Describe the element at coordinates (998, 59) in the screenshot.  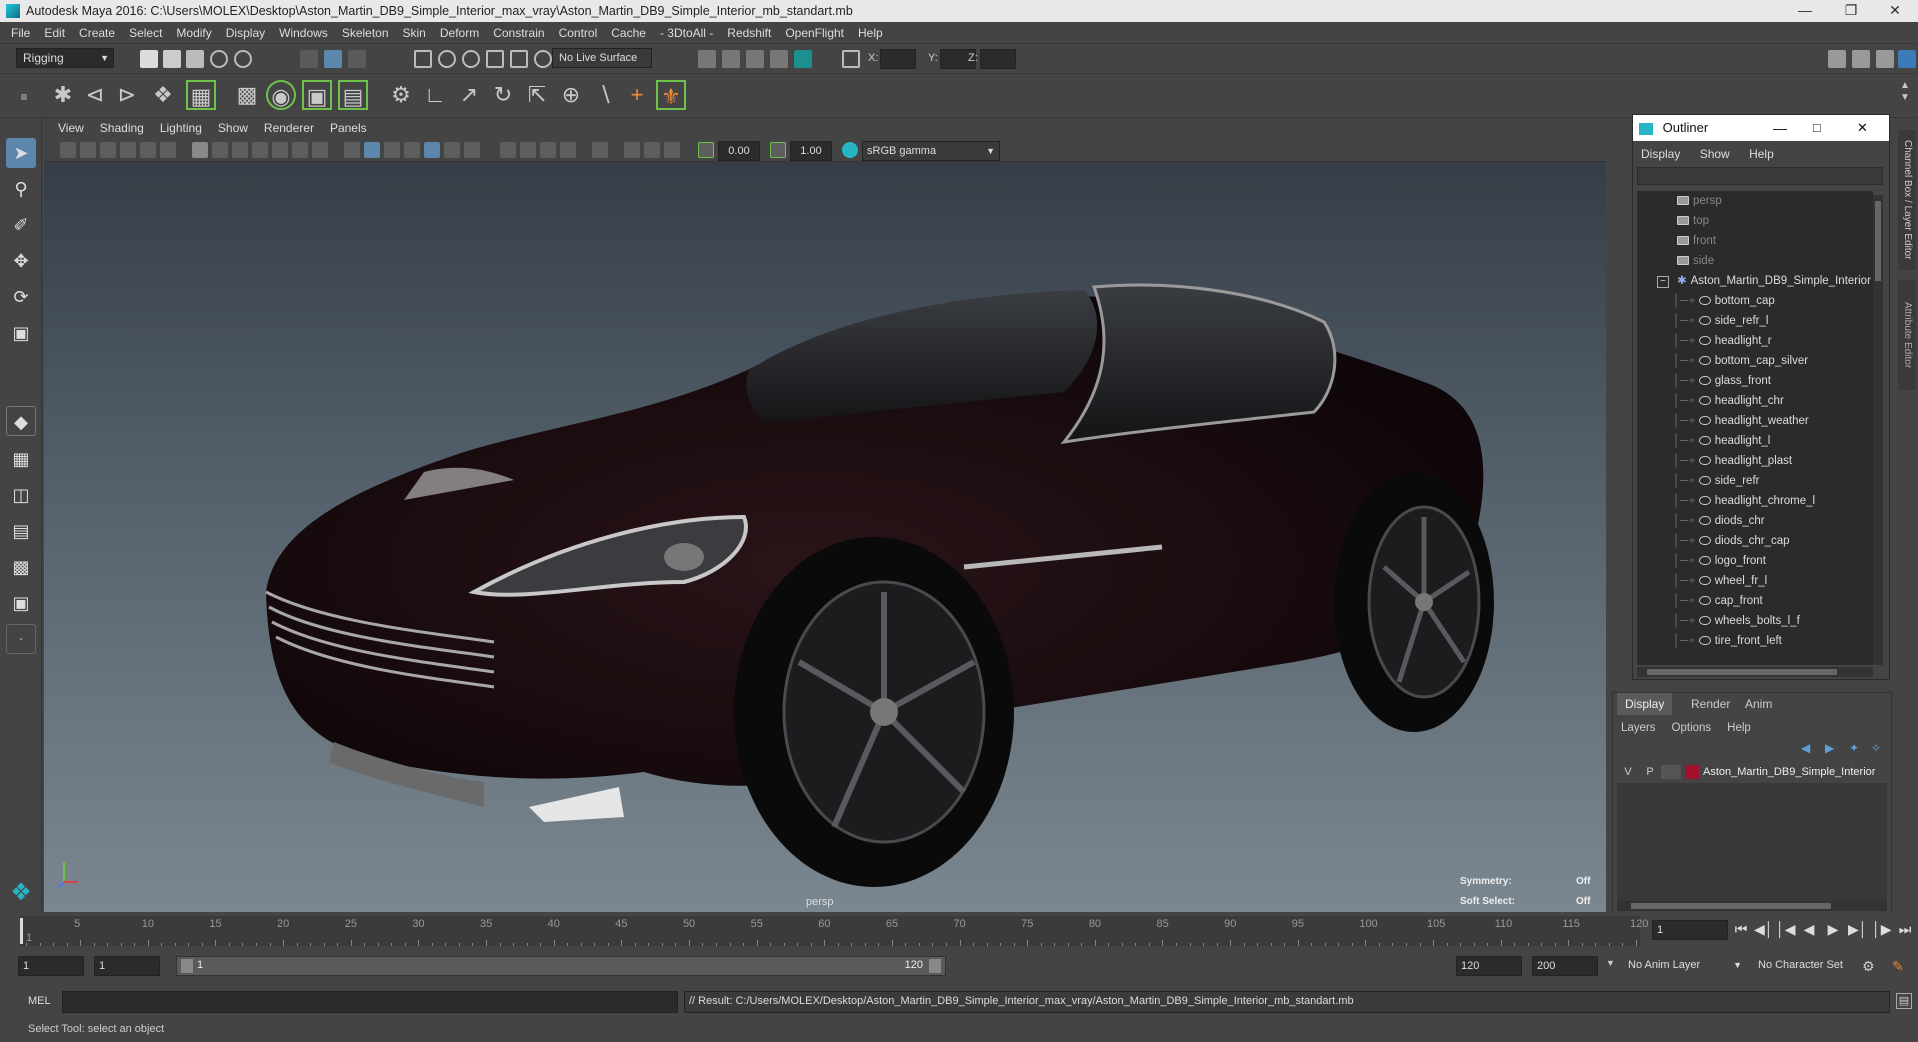
I see `z-field` at that location.